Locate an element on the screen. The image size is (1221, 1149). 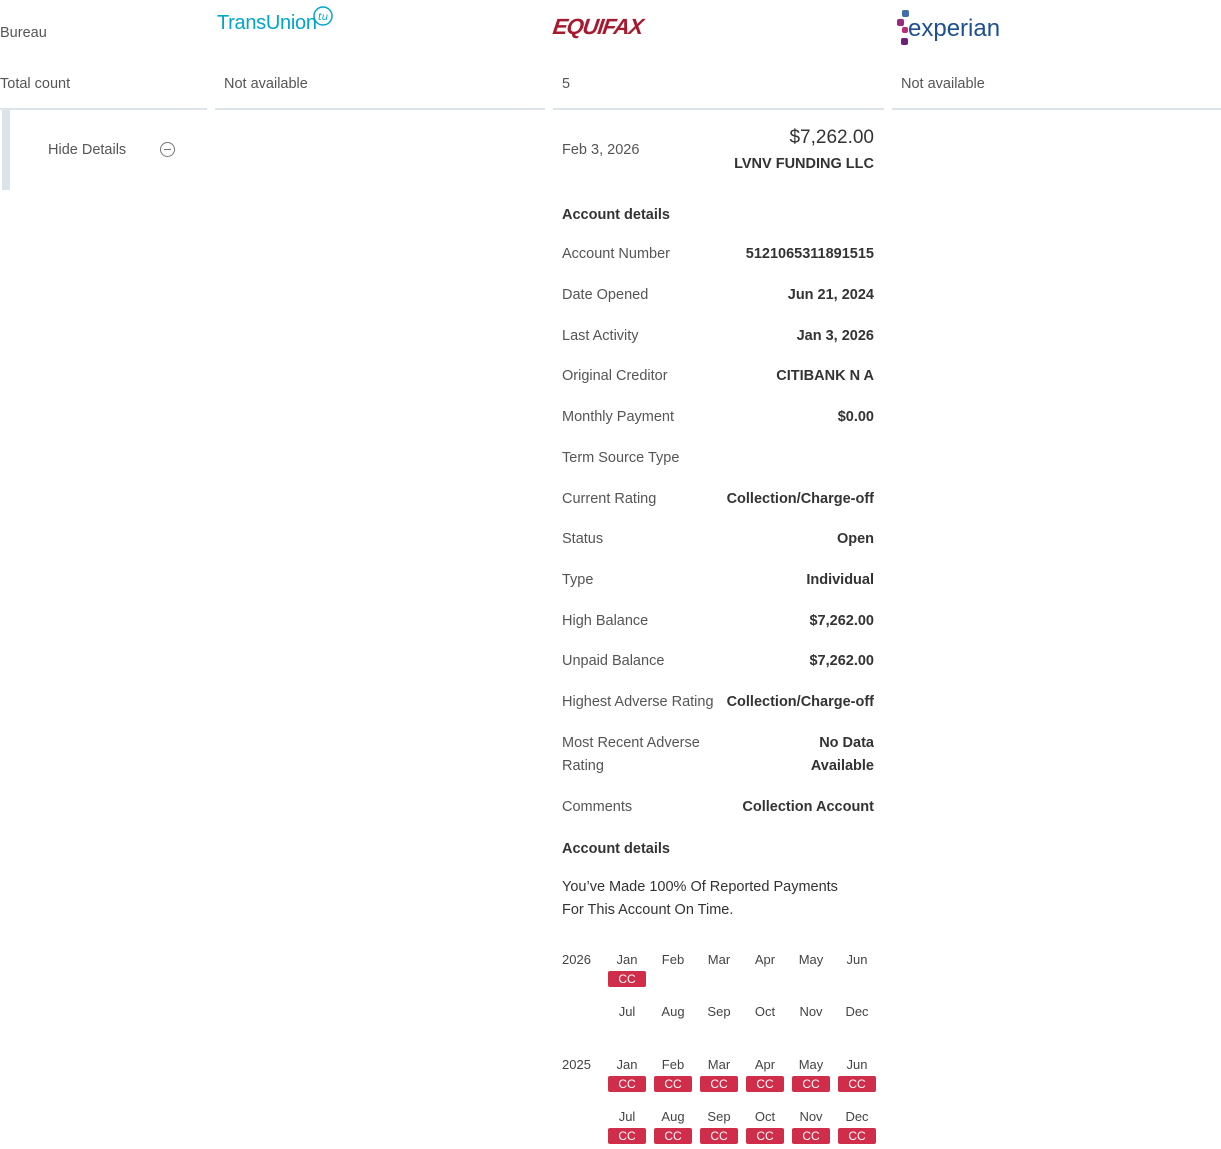
transunion-logo: TransUnion tu is located at coordinates (275, 26).